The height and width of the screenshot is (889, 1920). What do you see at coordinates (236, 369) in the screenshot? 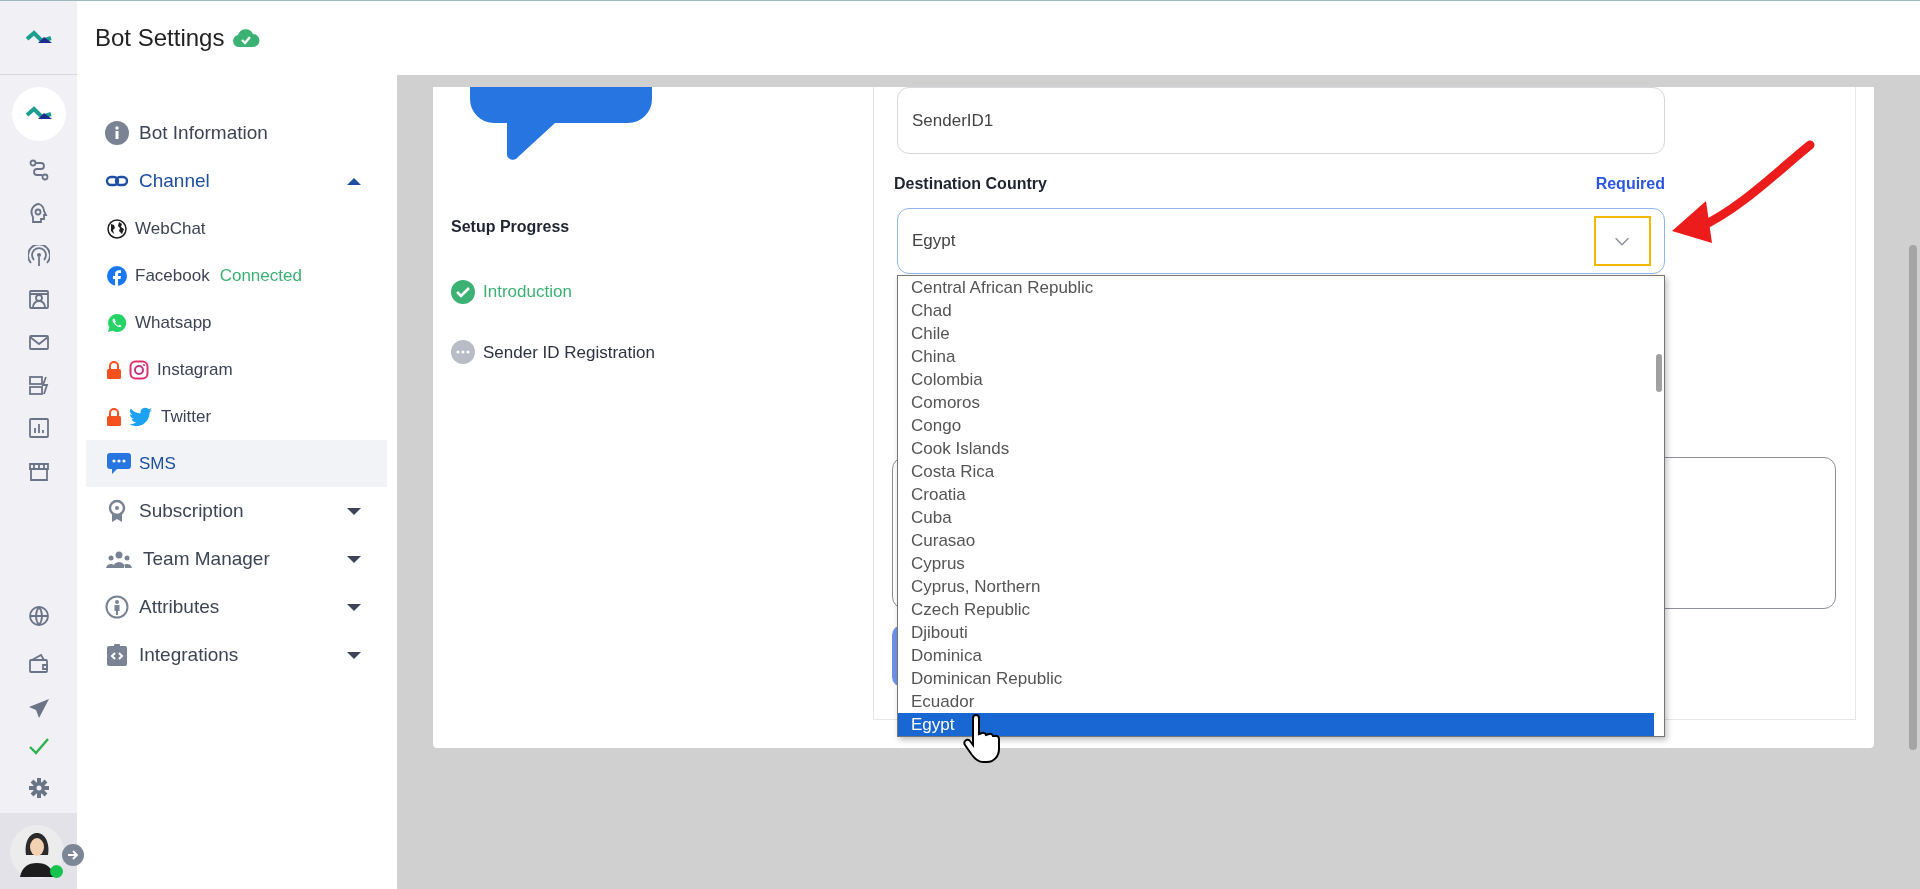
I see `submenu-item: Instagram` at bounding box center [236, 369].